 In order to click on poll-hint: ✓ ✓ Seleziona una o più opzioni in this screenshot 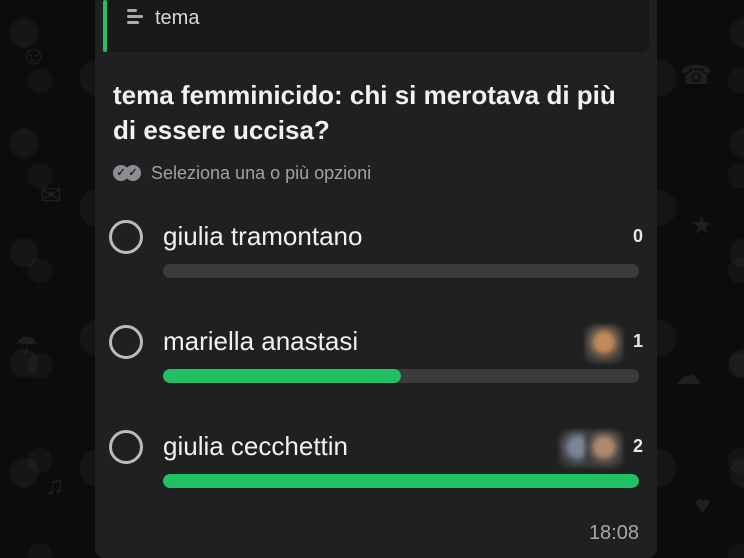, I will do `click(242, 173)`.